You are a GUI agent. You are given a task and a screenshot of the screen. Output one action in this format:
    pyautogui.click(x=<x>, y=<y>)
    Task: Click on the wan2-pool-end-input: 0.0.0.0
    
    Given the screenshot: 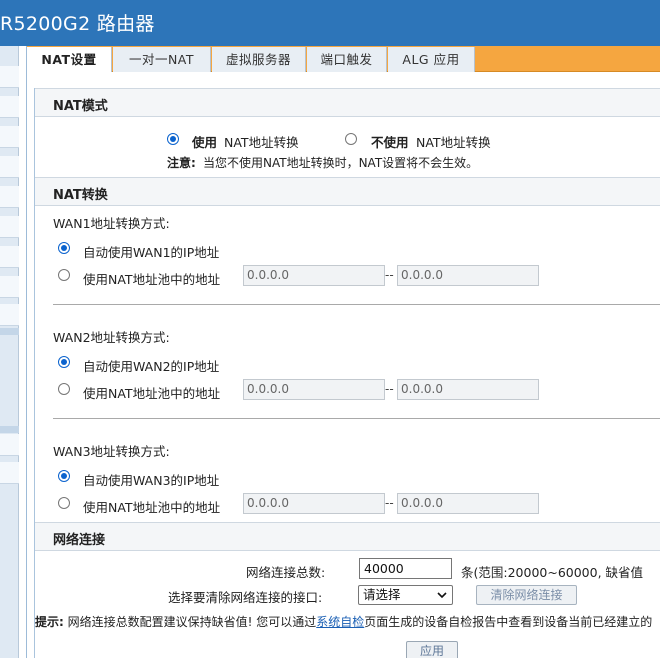 What is the action you would take?
    pyautogui.click(x=468, y=389)
    